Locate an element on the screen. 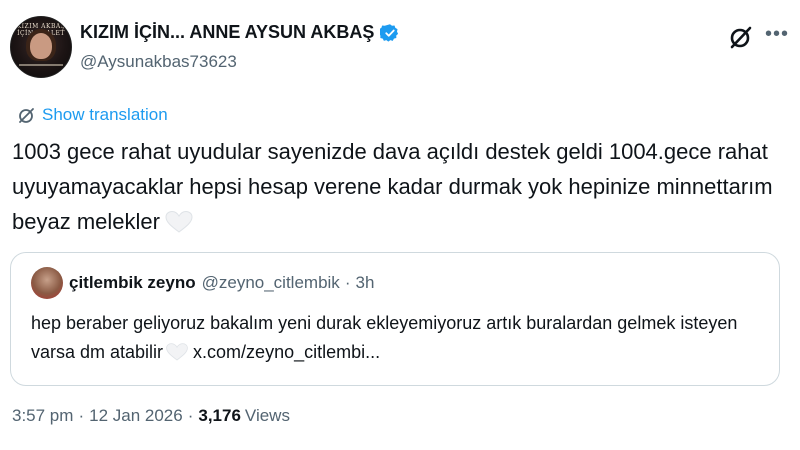  avatar-signature is located at coordinates (41, 65).